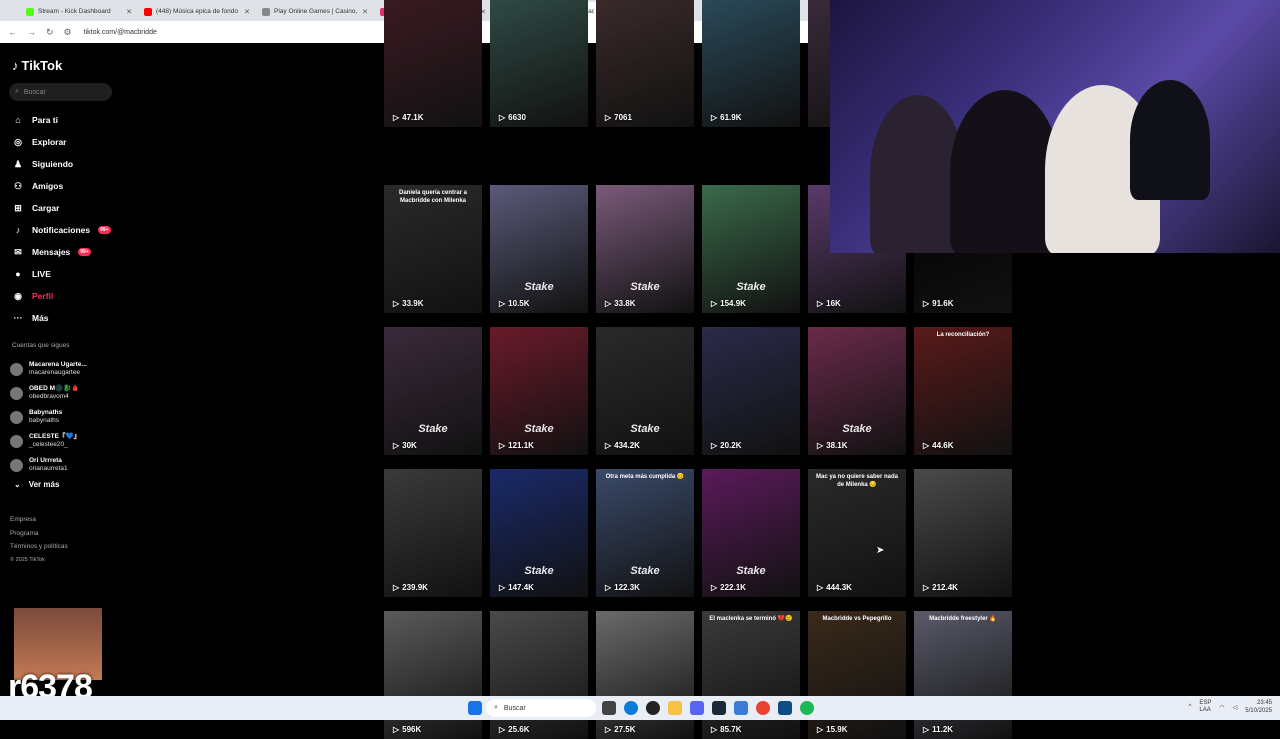 This screenshot has width=1280, height=739. What do you see at coordinates (539, 249) in the screenshot?
I see `video-tile: Stake ▷ 10.5K` at bounding box center [539, 249].